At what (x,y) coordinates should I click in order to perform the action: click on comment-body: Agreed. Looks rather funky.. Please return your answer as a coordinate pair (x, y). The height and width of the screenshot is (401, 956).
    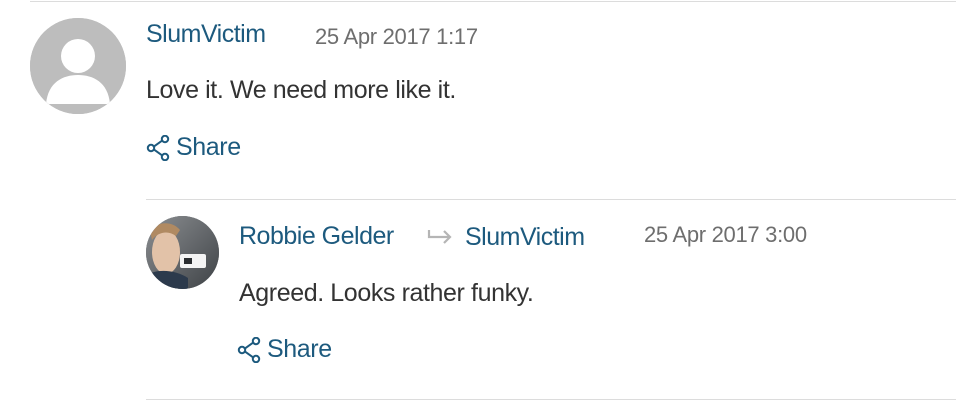
    Looking at the image, I should click on (386, 293).